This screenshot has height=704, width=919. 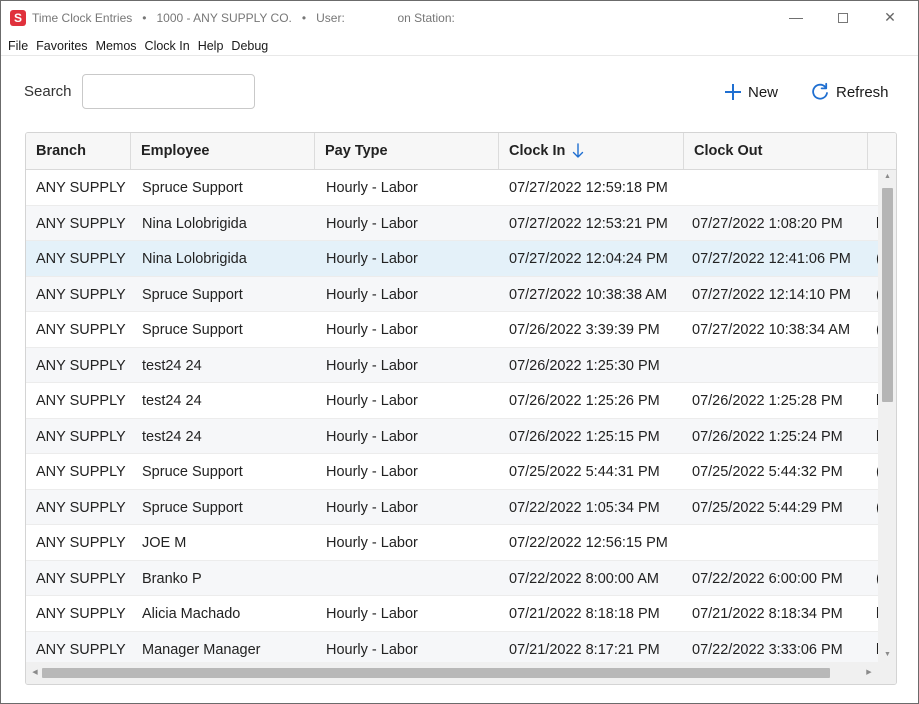 What do you see at coordinates (887, 673) in the screenshot?
I see `scrollbar-corner` at bounding box center [887, 673].